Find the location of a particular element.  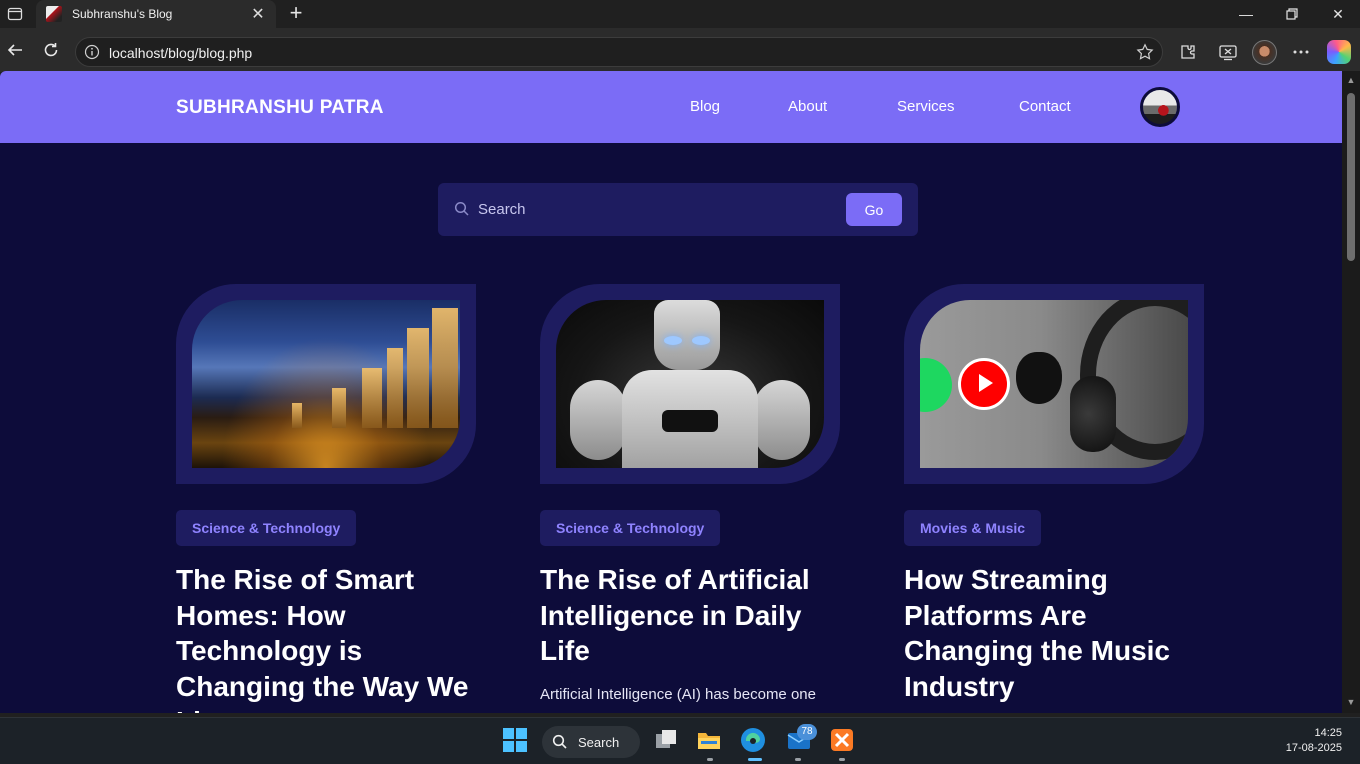

site-info-icon is located at coordinates (92, 52).